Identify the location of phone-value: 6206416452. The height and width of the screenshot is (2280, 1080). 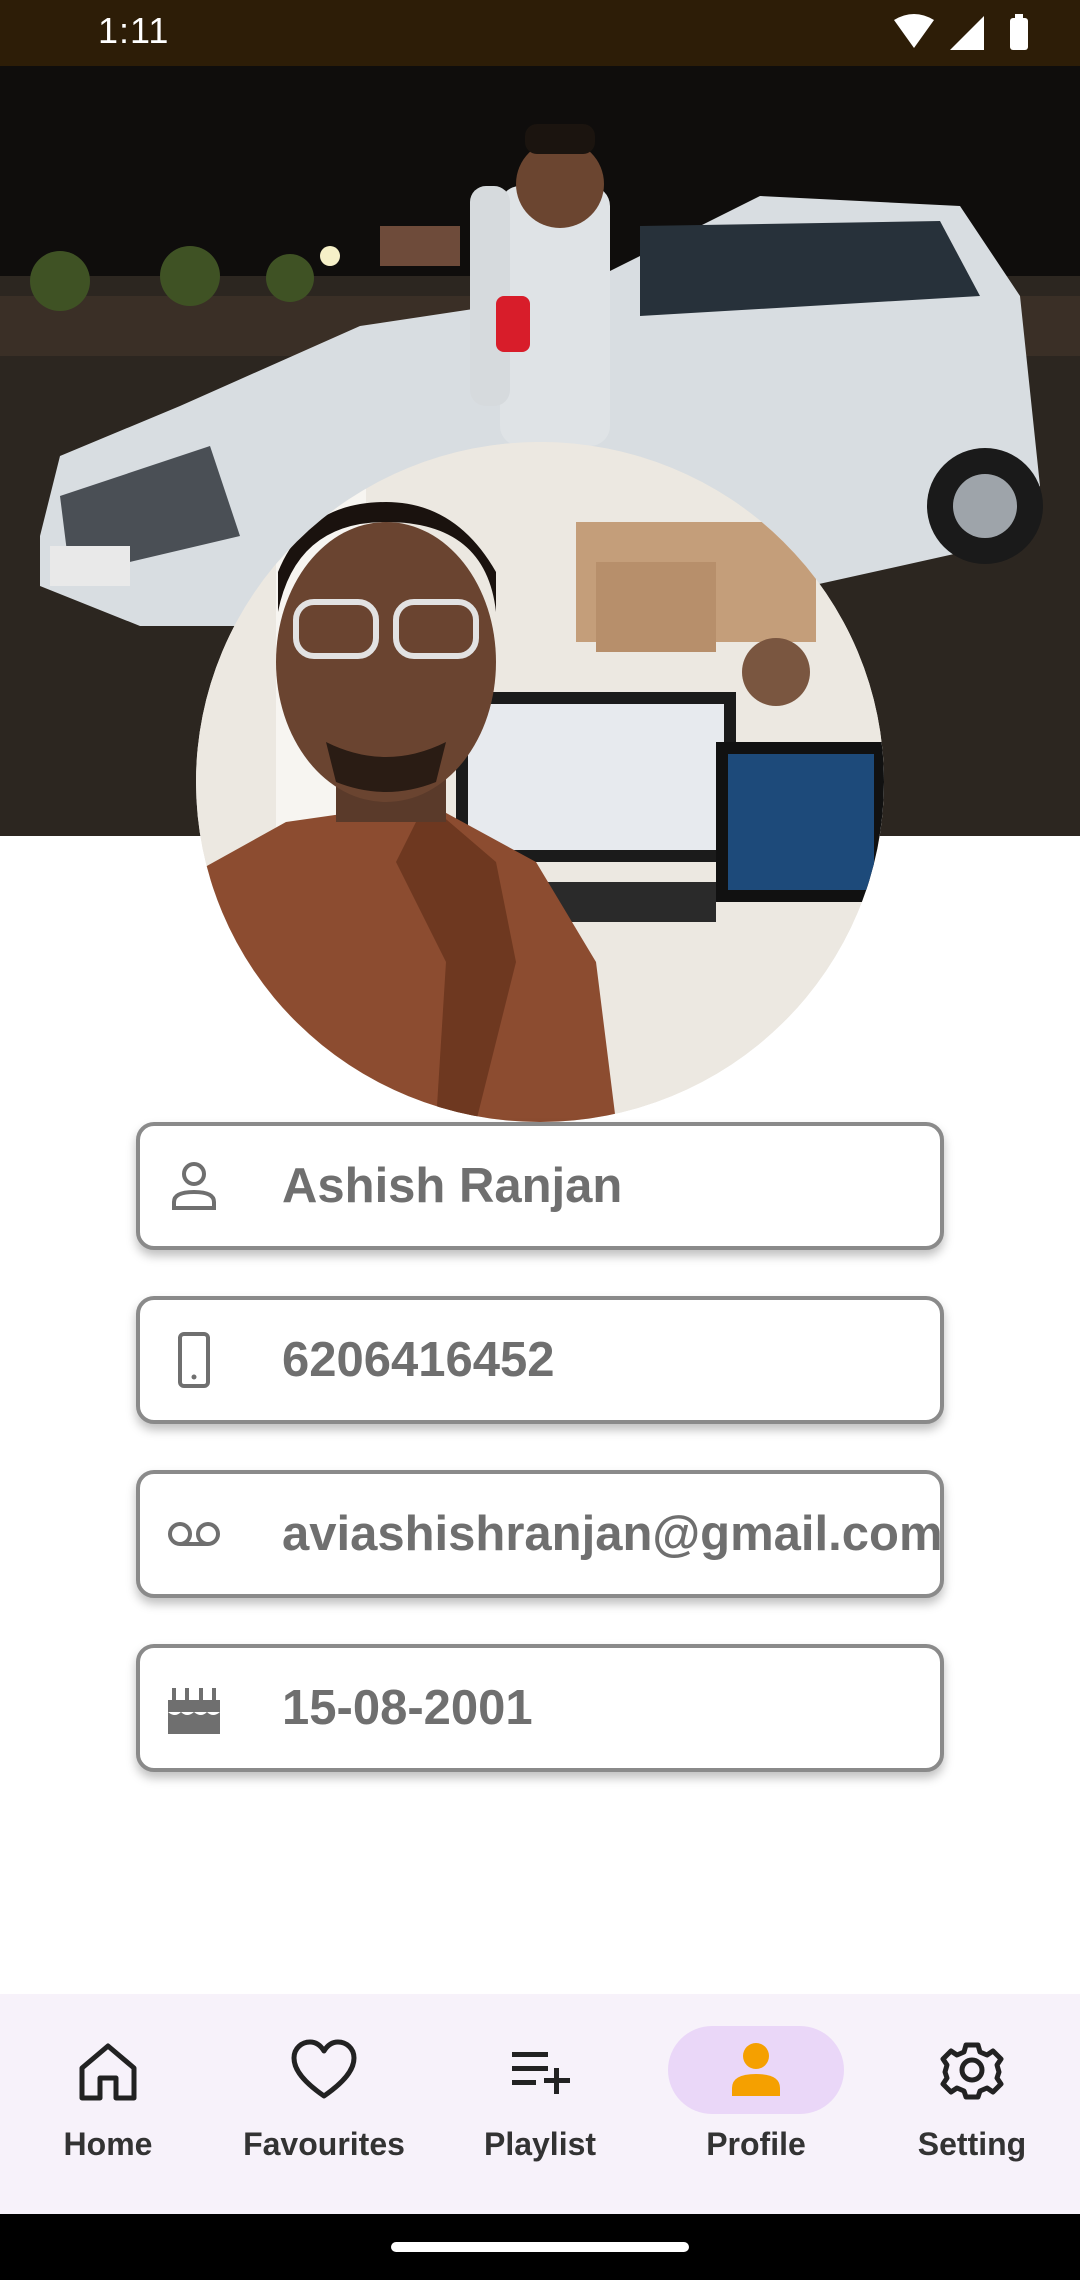
(418, 1360).